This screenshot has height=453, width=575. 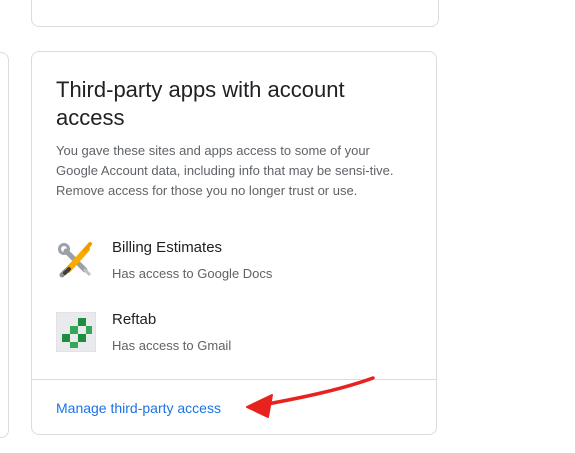 What do you see at coordinates (167, 247) in the screenshot?
I see `app-name: Billing Estimates` at bounding box center [167, 247].